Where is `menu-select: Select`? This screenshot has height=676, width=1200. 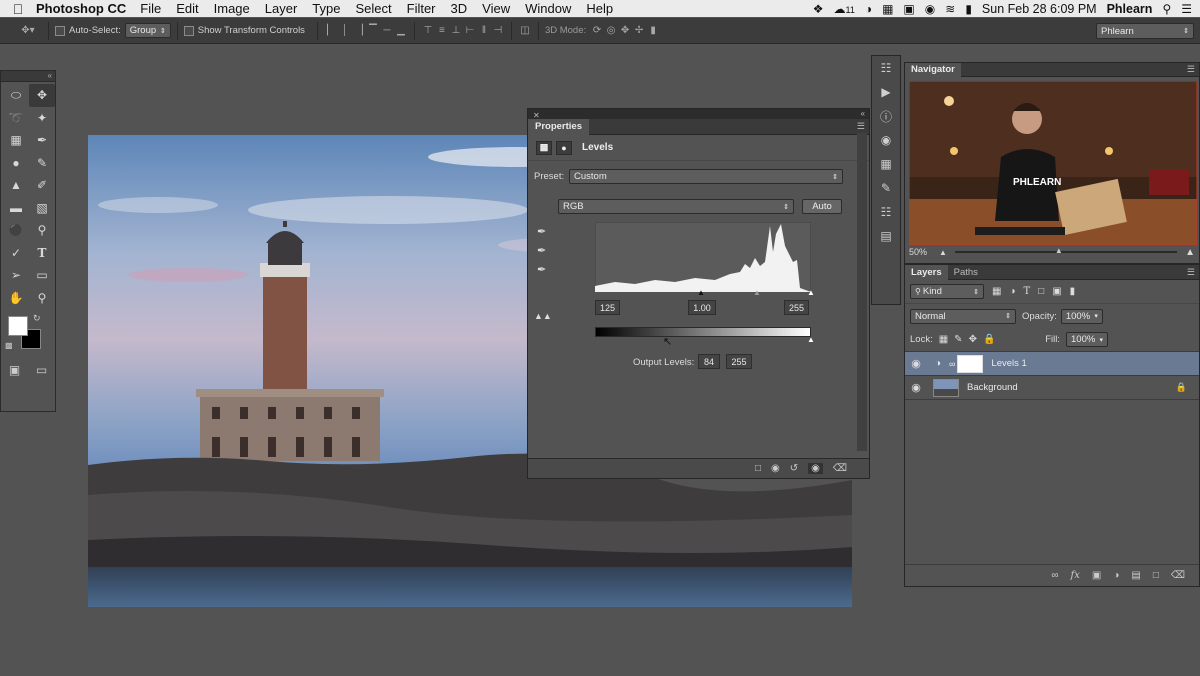 menu-select: Select is located at coordinates (373, 8).